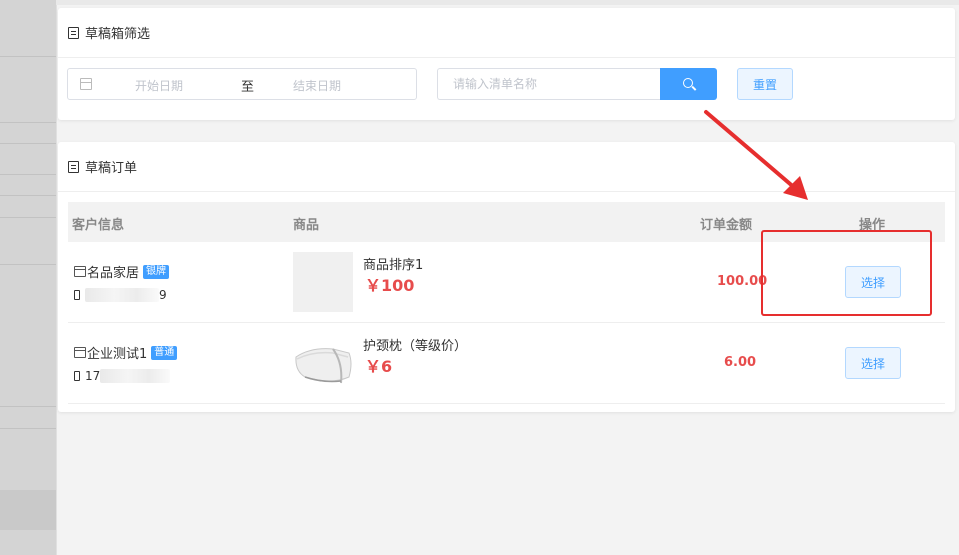  Describe the element at coordinates (873, 363) in the screenshot. I see `select-button: 选择` at that location.